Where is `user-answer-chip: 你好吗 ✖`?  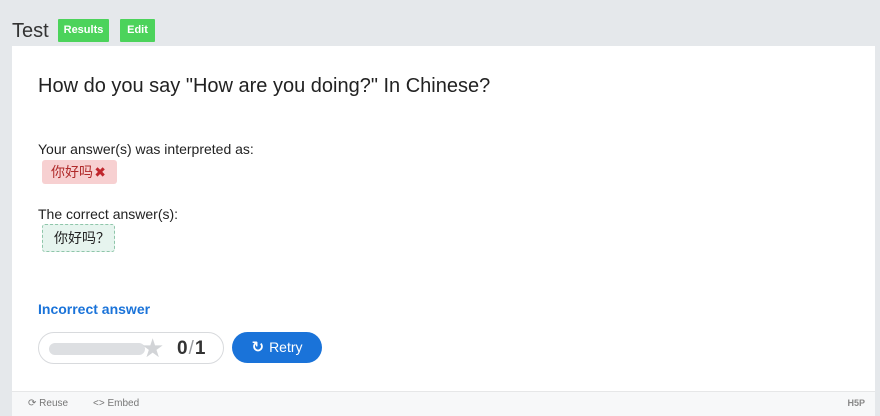
user-answer-chip: 你好吗 ✖ is located at coordinates (79, 172).